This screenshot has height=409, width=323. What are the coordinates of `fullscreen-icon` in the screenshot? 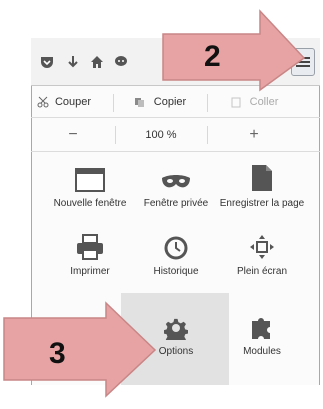 It's located at (262, 247).